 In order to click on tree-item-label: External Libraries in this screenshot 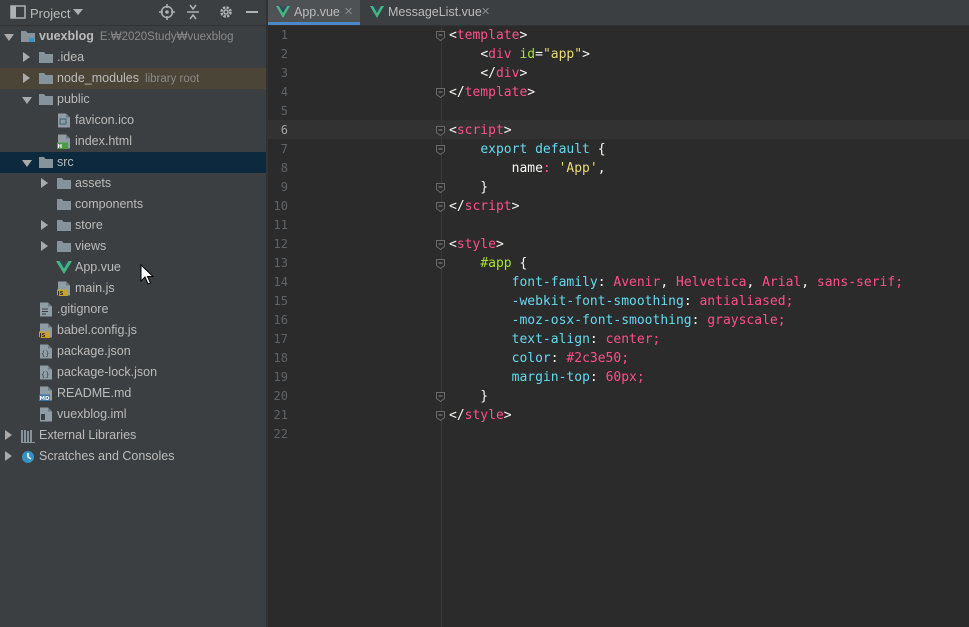, I will do `click(87, 435)`.